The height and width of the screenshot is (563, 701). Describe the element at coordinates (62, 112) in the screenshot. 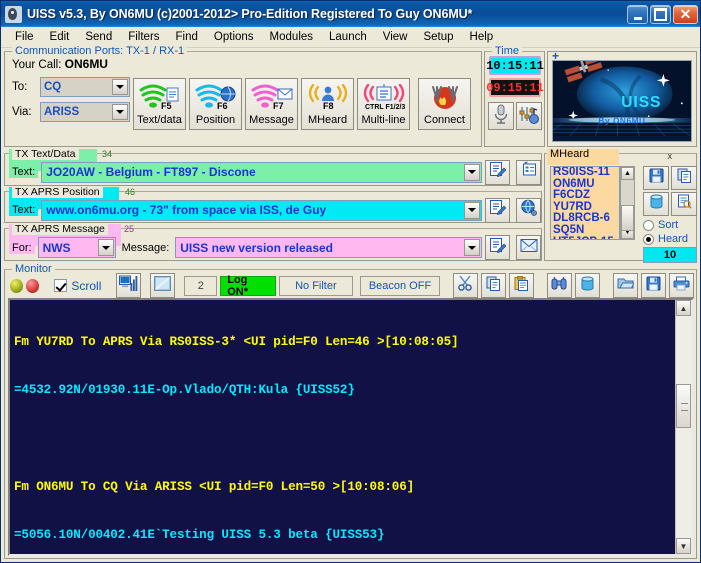

I see `via-value: ARISS` at that location.